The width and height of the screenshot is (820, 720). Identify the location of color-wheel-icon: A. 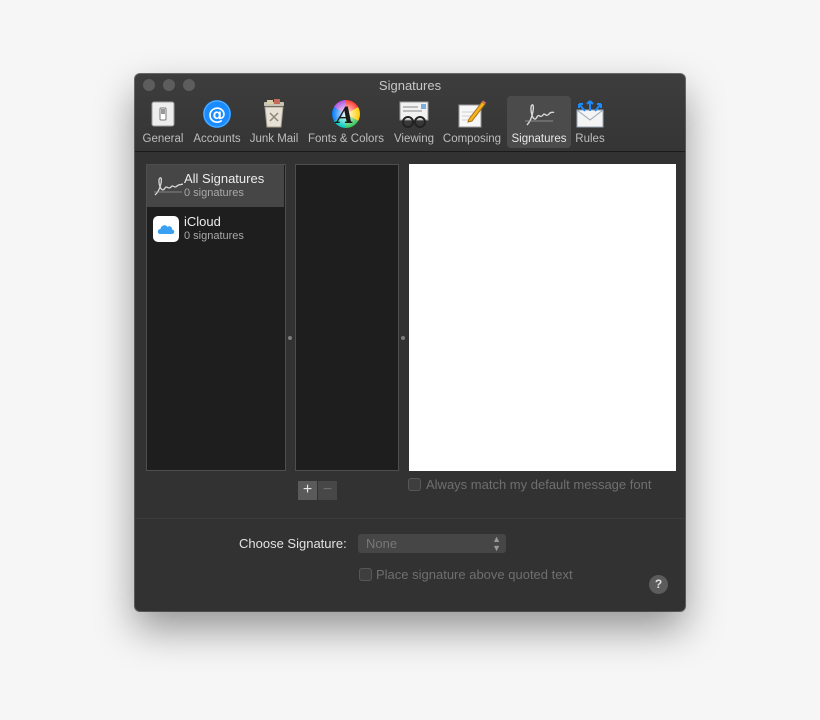
(346, 114).